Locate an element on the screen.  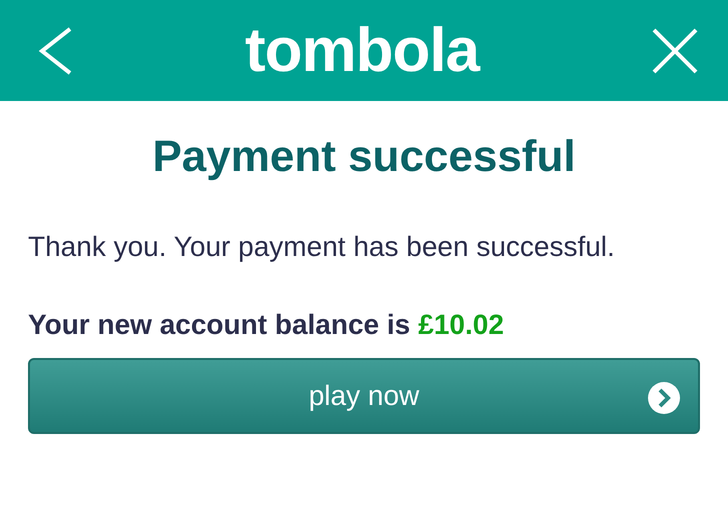
page-title: Payment successful is located at coordinates (364, 157).